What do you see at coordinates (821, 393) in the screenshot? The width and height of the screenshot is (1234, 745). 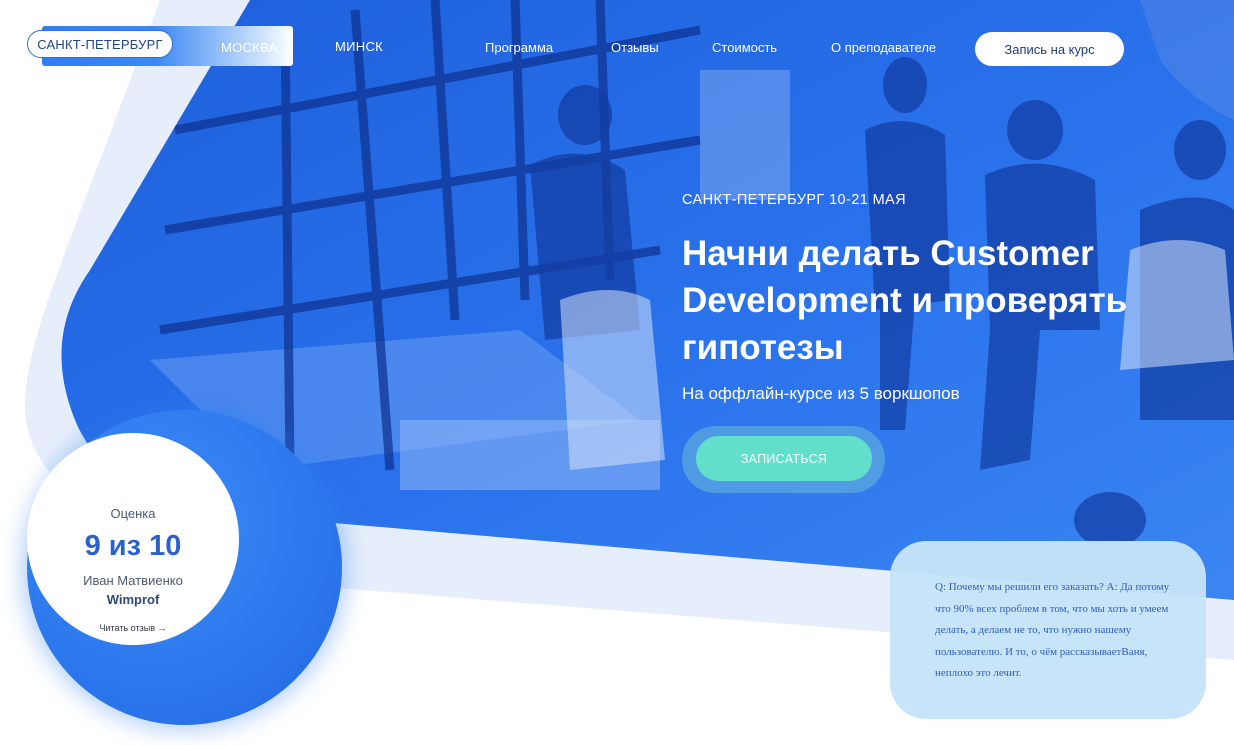 I see `hero-subtitle: На оффлайн-курсе из 5 воркшопов` at bounding box center [821, 393].